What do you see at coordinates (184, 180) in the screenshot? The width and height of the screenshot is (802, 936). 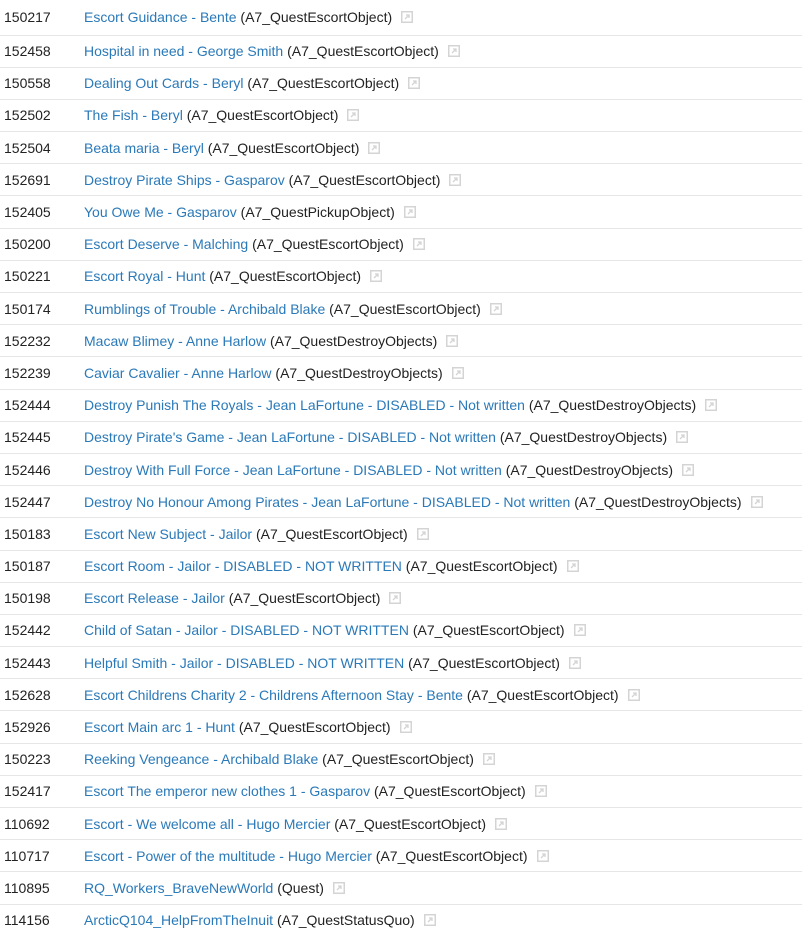 I see `quest-link: Destroy Pirate Ships - Gasparov` at bounding box center [184, 180].